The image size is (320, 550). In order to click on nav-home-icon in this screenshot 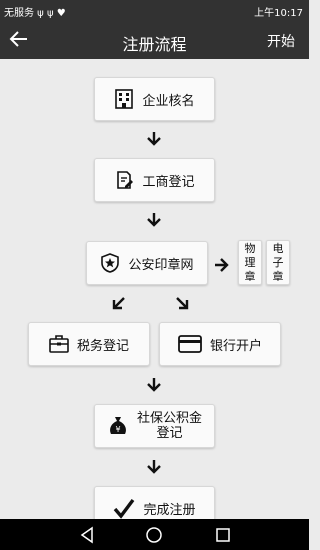, I will do `click(154, 535)`.